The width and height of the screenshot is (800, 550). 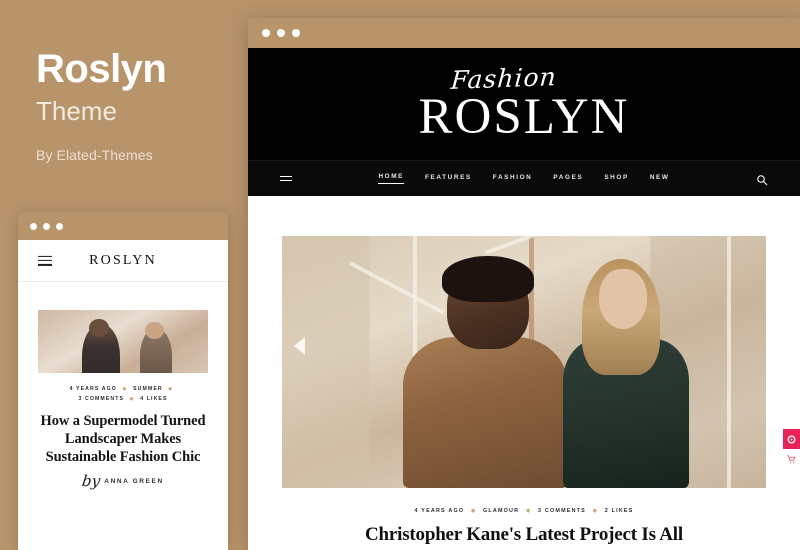 What do you see at coordinates (524, 116) in the screenshot?
I see `logo-main-text: ROSLYN` at bounding box center [524, 116].